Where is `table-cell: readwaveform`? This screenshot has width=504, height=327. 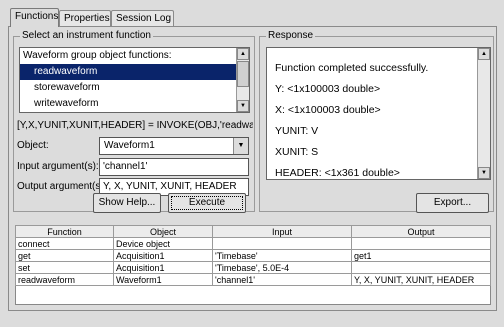
table-cell: readwaveform is located at coordinates (64, 279).